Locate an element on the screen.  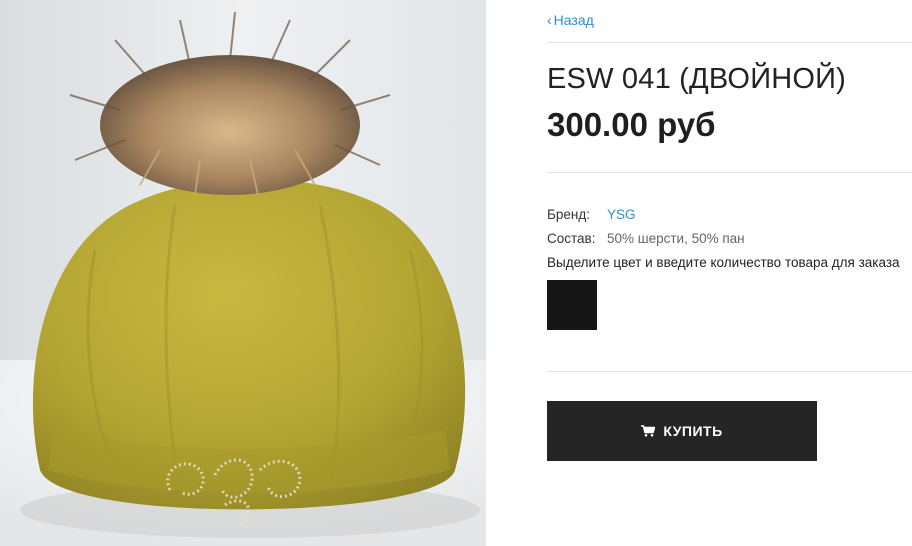
spec-brand: Бренд: YSG is located at coordinates (591, 214).